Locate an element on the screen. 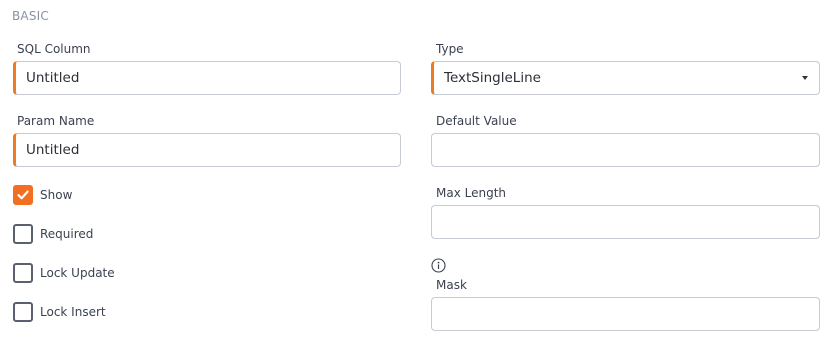 The width and height of the screenshot is (836, 343). checkbox-row-lock-insert: Lock Insert is located at coordinates (59, 312).